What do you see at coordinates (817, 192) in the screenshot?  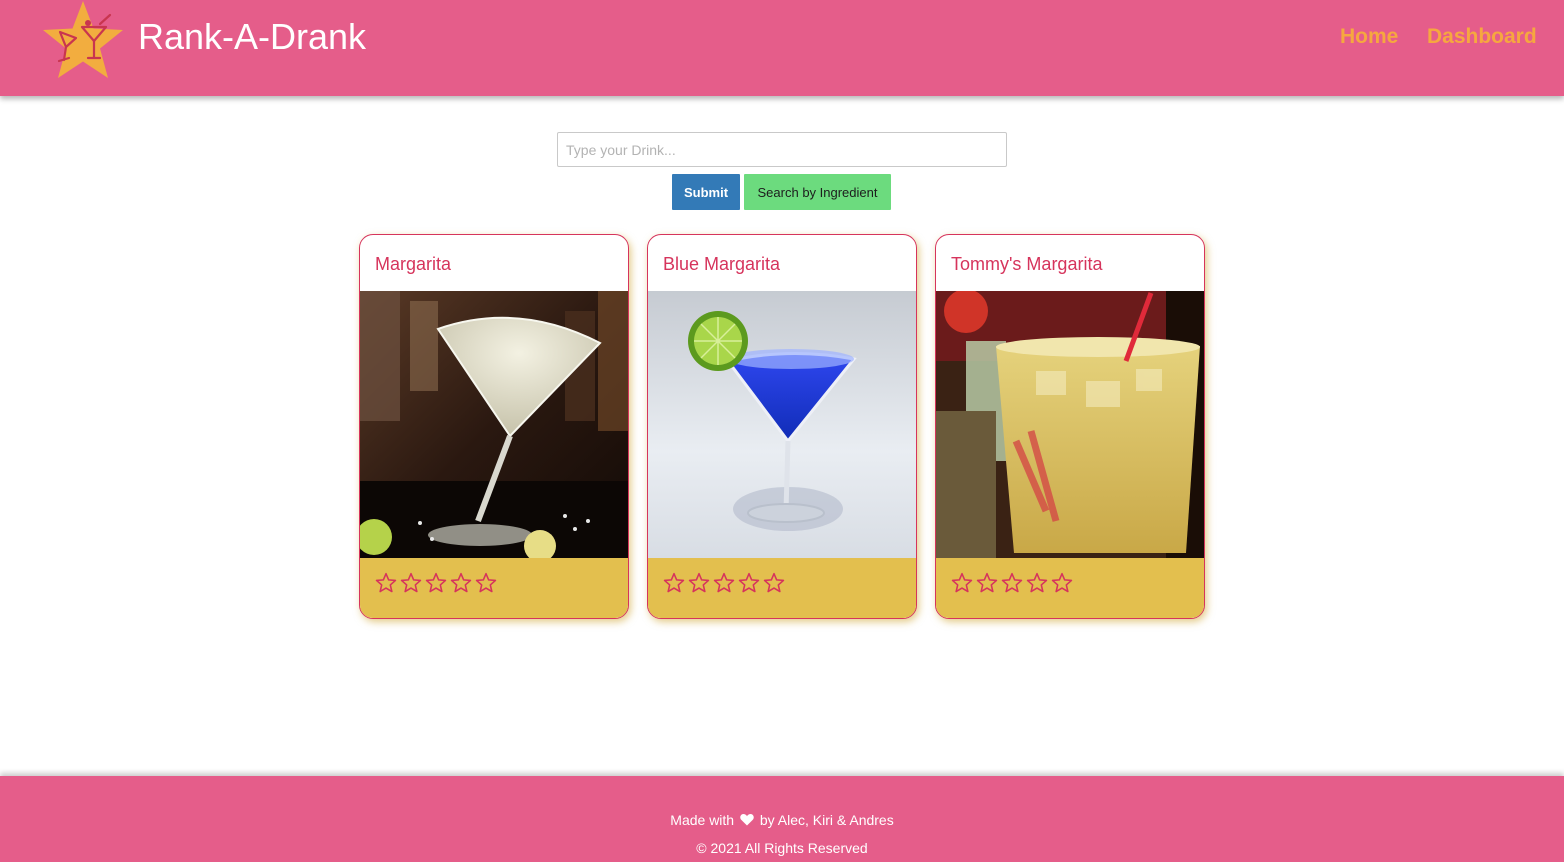 I see `search-by-ingredient-button: Search by Ingredient` at bounding box center [817, 192].